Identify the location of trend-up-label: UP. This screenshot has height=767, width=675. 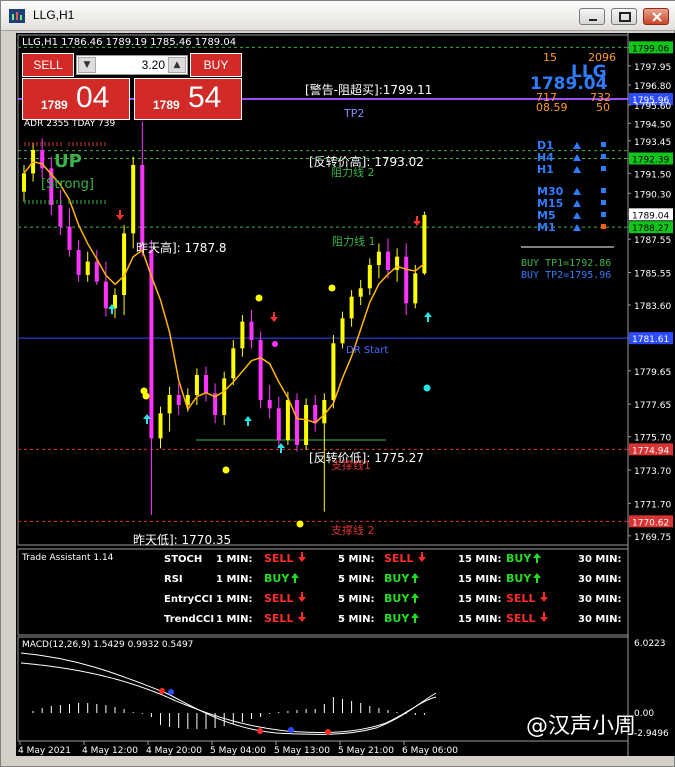
(68, 161).